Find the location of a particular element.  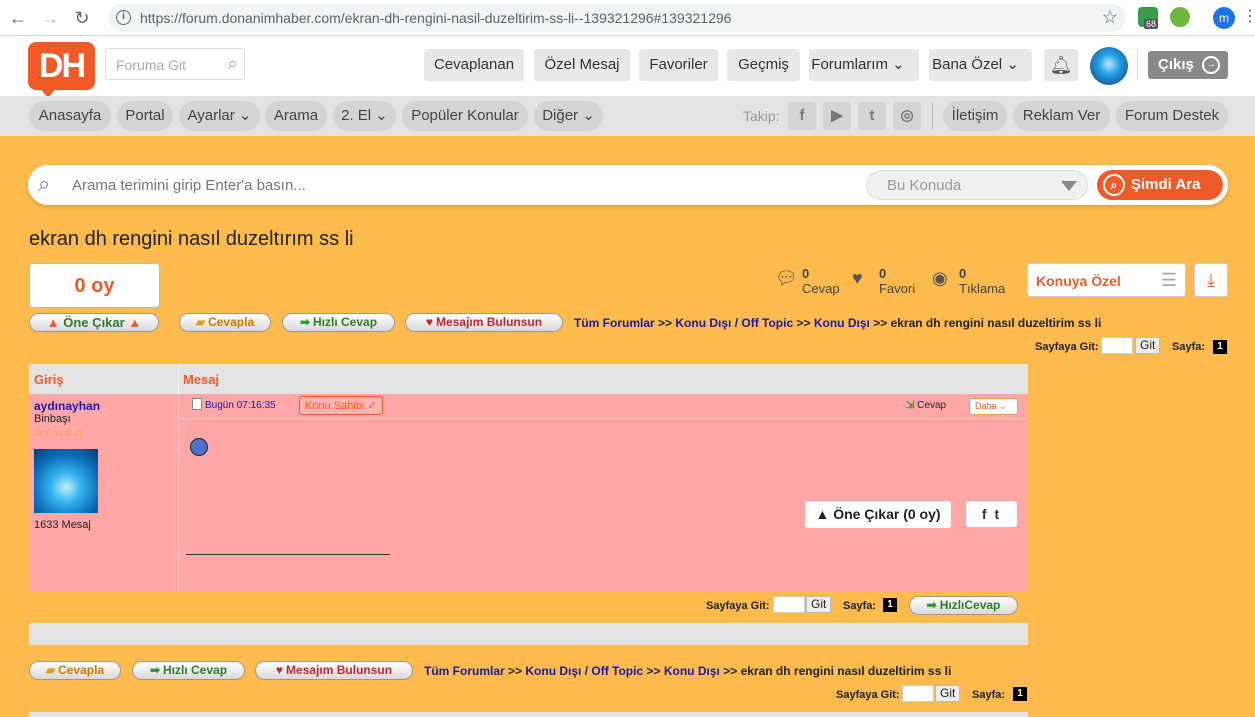

quick-reply-button: ➡ Hızlı Cevap is located at coordinates (338, 322).